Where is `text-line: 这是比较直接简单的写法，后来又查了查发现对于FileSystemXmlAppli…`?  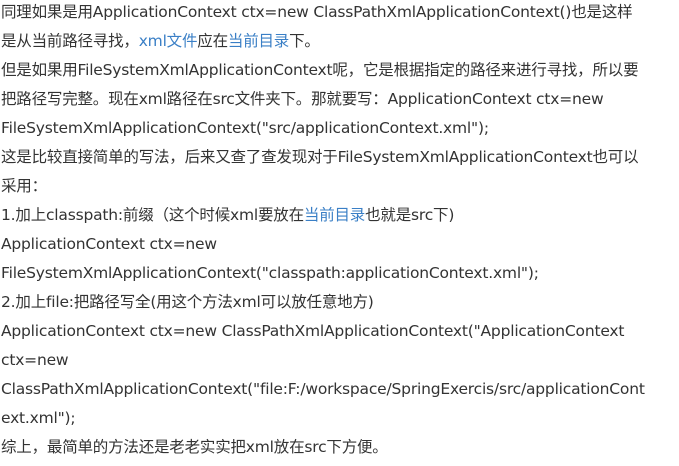
text-line: 这是比较直接简单的写法，后来又查了查发现对于FileSystemXmlAppli… is located at coordinates (320, 157).